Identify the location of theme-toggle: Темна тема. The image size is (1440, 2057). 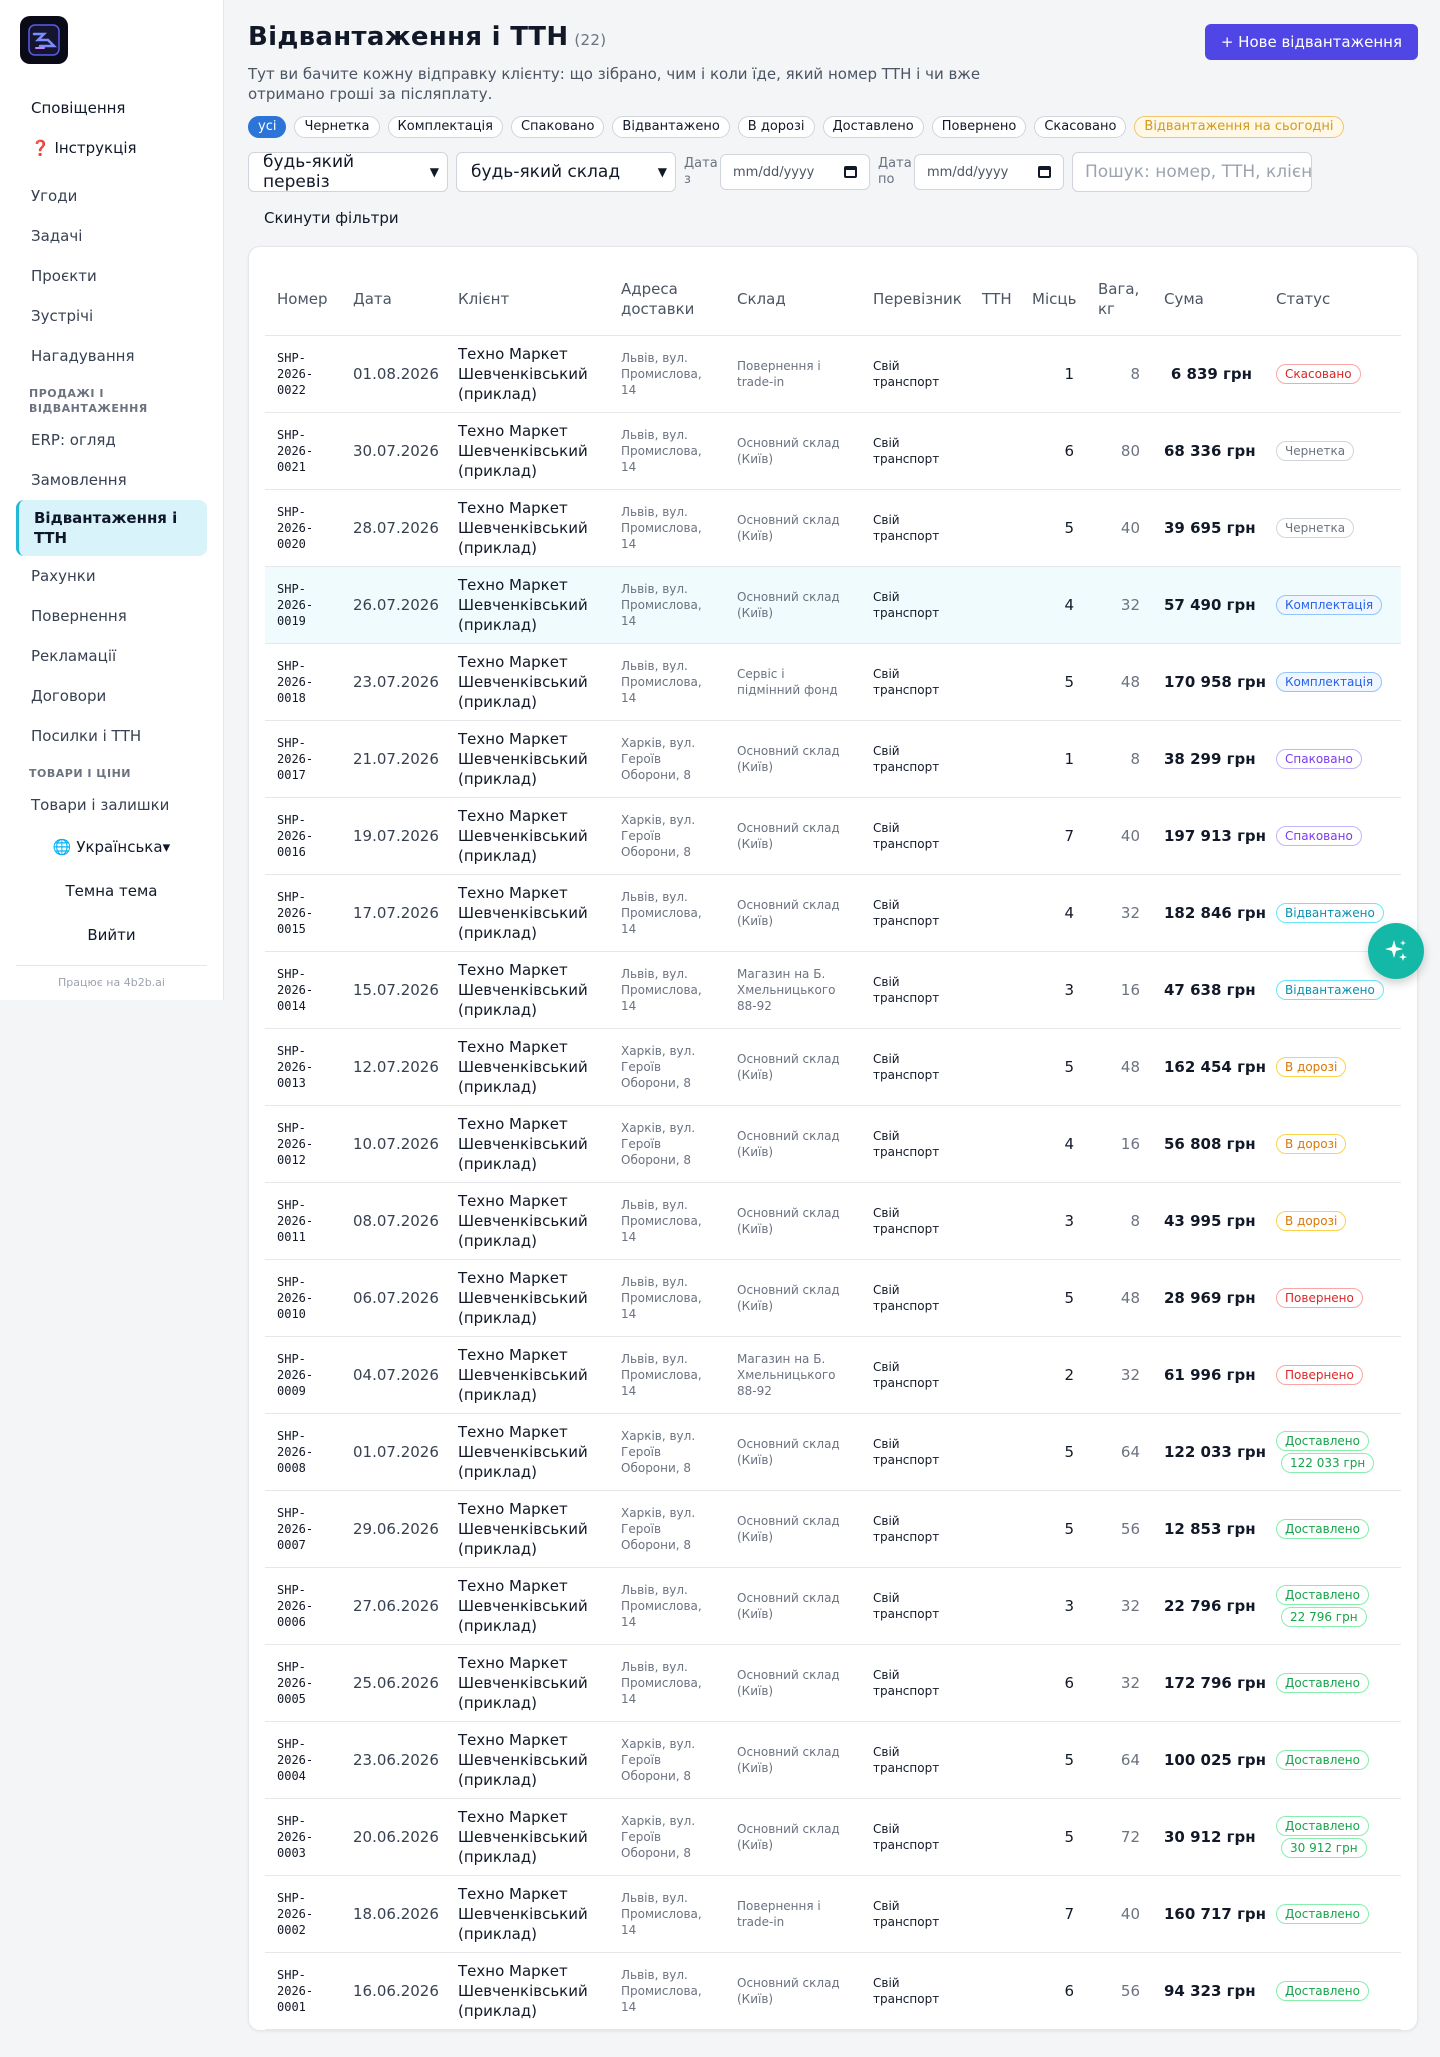
(111, 891).